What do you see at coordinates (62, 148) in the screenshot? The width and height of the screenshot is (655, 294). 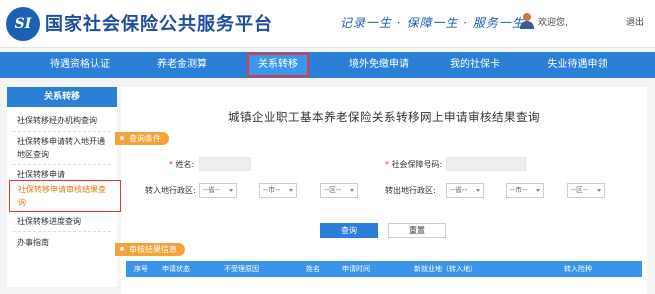 I see `sidebar-item-region-query: 社保转移申请转入地开通地区查询` at bounding box center [62, 148].